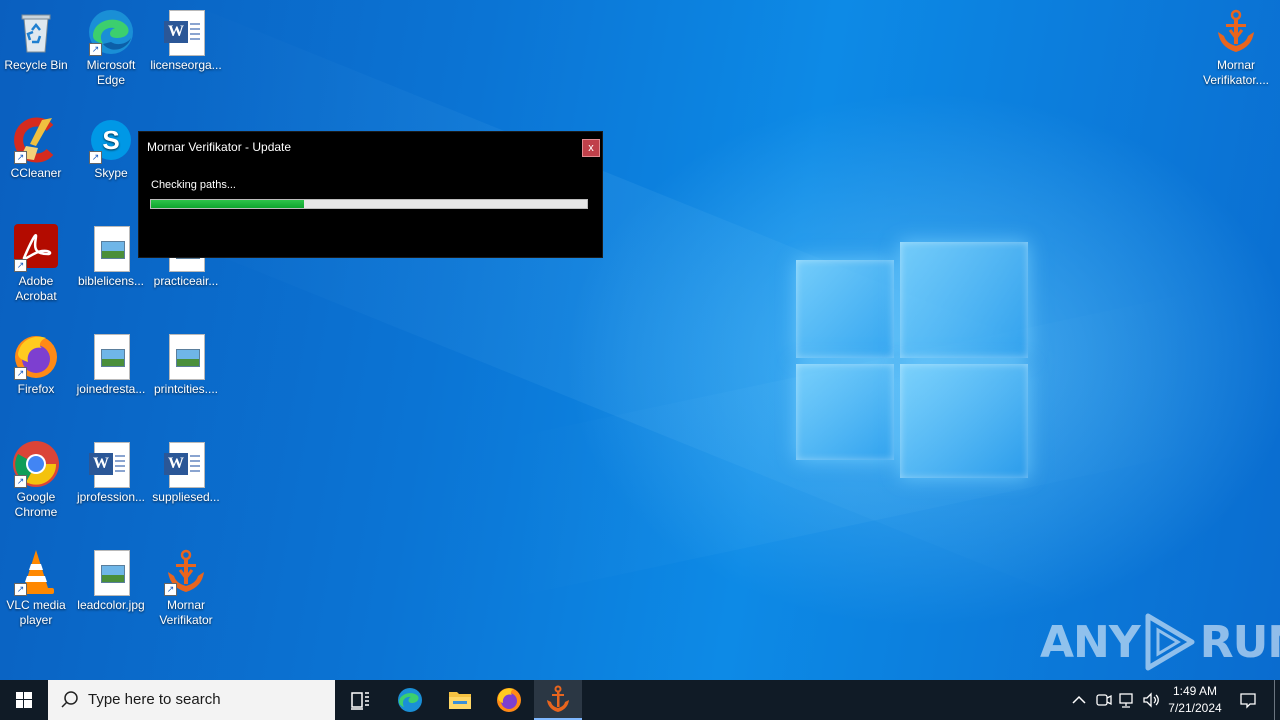  Describe the element at coordinates (227, 204) in the screenshot. I see `progress-fill` at that location.